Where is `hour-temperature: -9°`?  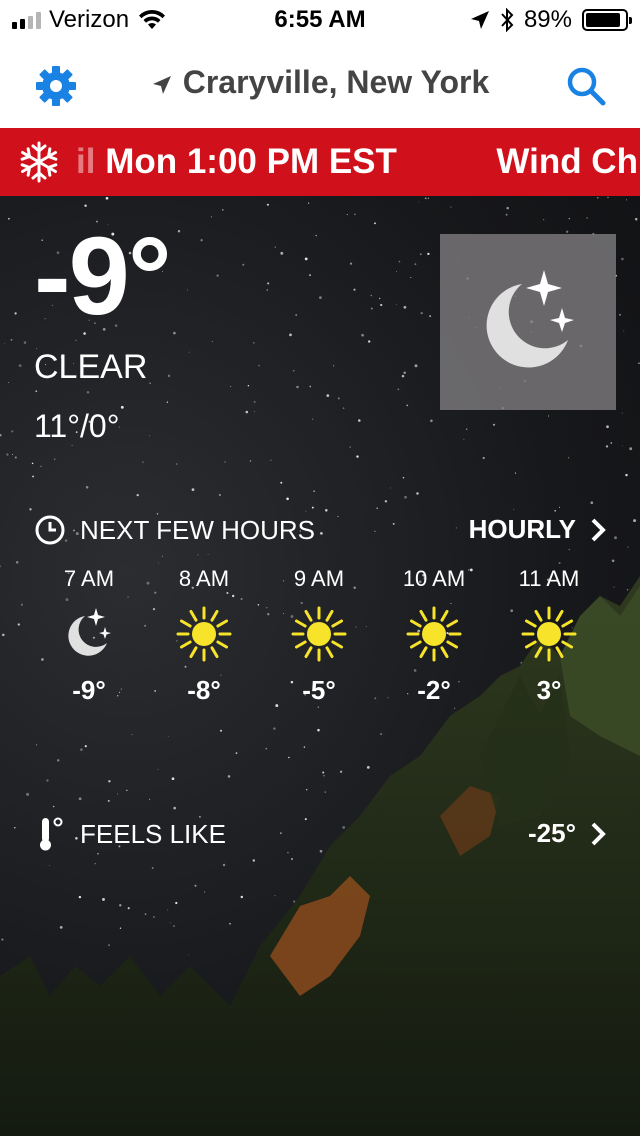
hour-temperature: -9° is located at coordinates (89, 690).